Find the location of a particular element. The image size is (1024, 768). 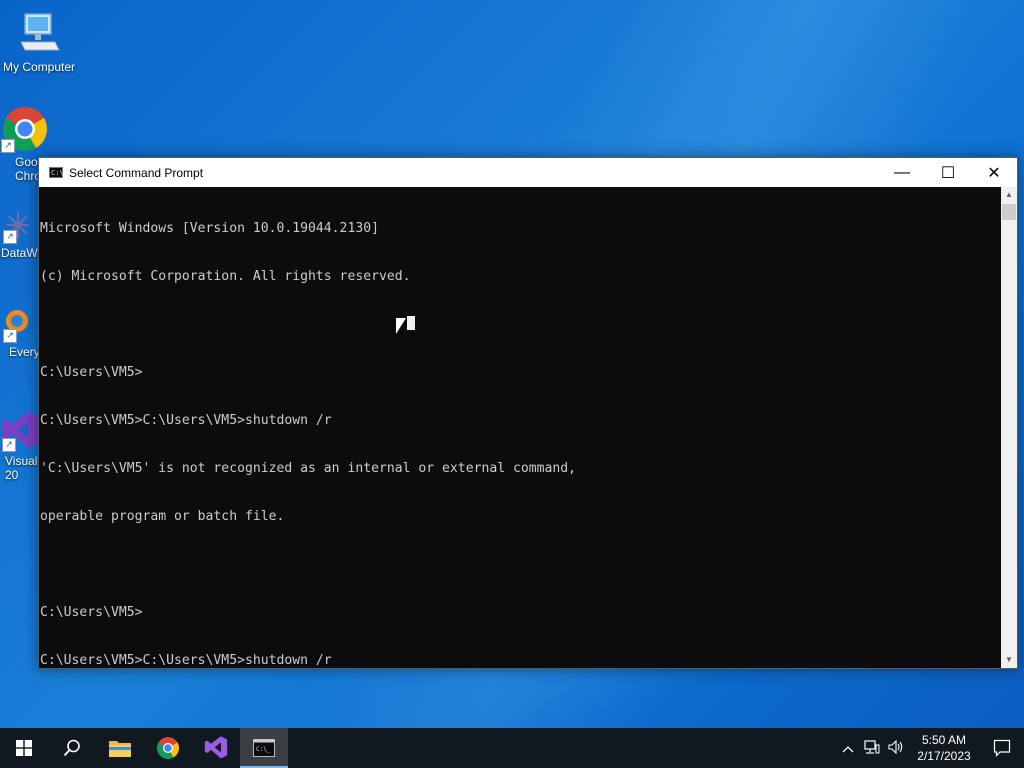

vertical-scrollbar: ▲ ▼ is located at coordinates (1009, 427).